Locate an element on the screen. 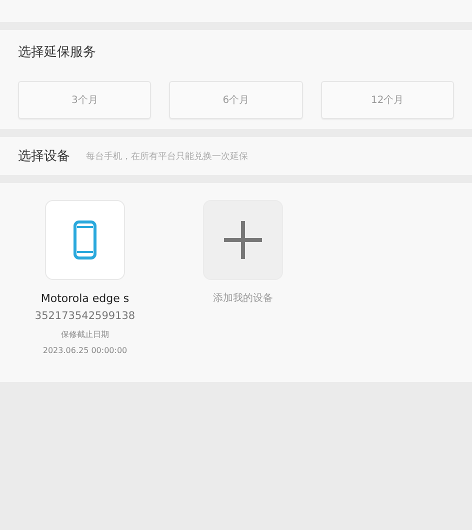 The height and width of the screenshot is (530, 472). add-device-label: 添加我的设备 is located at coordinates (243, 298).